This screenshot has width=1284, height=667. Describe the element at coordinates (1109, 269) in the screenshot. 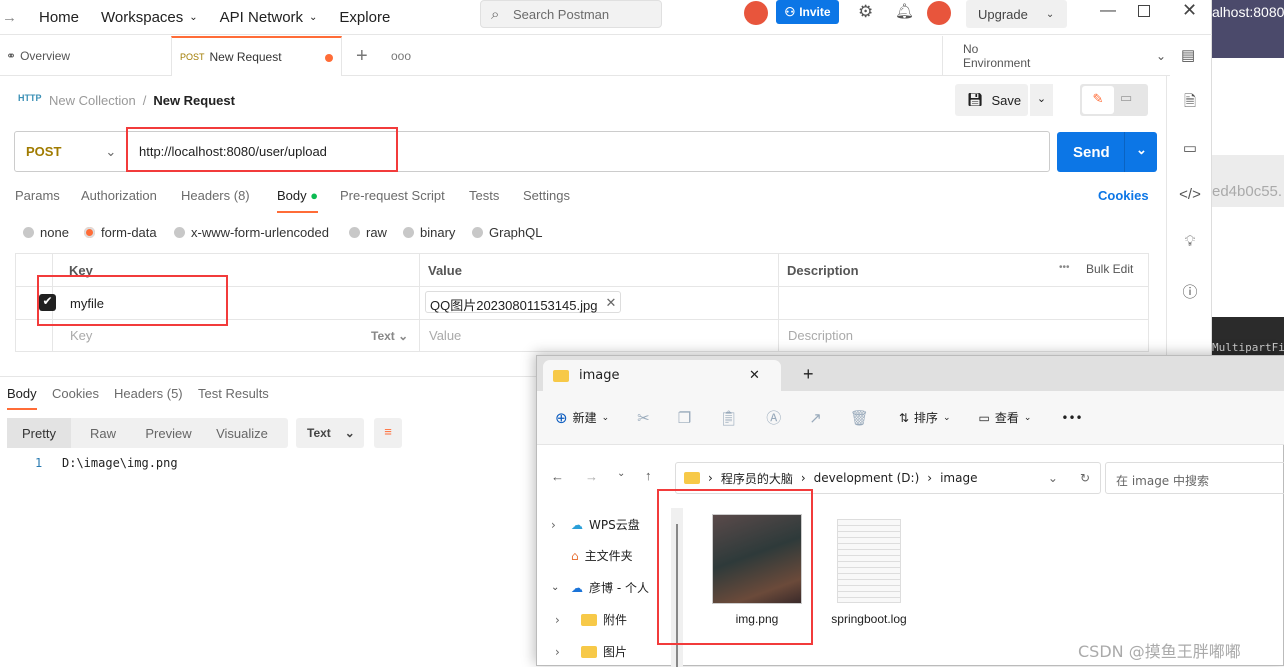

I see `bulk-edit-button: Bulk Edit` at that location.